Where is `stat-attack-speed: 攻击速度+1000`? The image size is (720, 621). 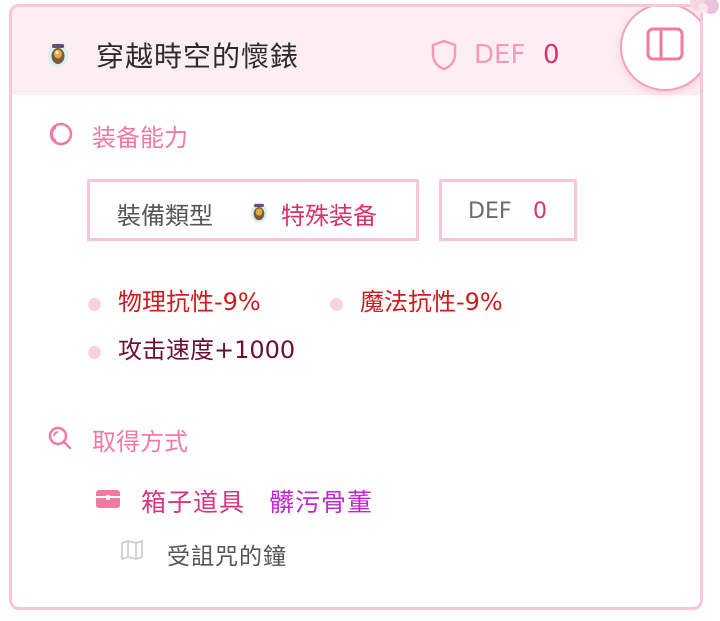
stat-attack-speed: 攻击速度+1000 is located at coordinates (207, 350).